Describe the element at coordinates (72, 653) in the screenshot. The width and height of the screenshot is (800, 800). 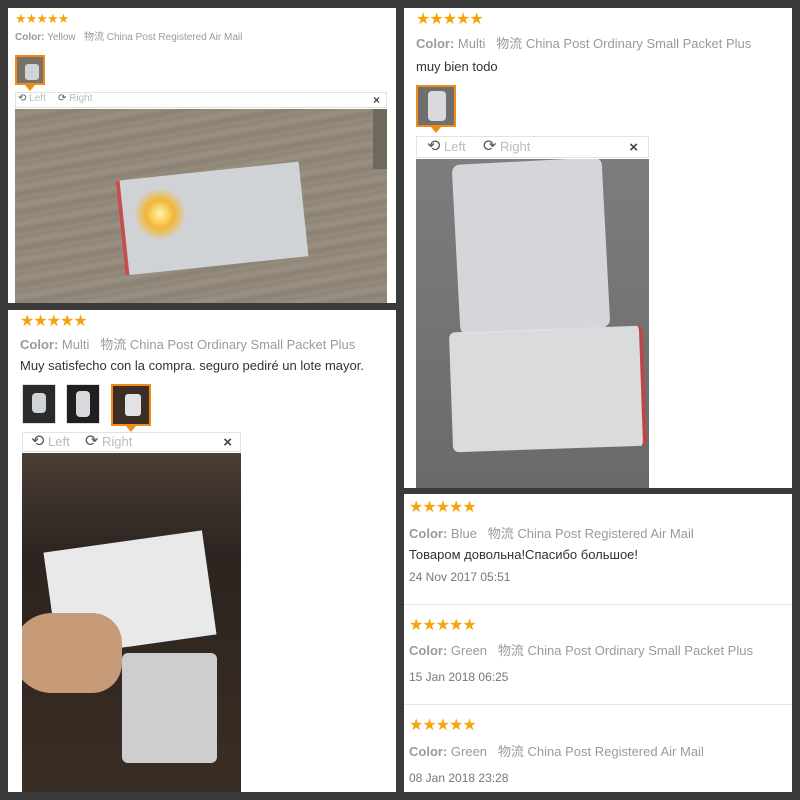
I see `hand-thumb` at that location.